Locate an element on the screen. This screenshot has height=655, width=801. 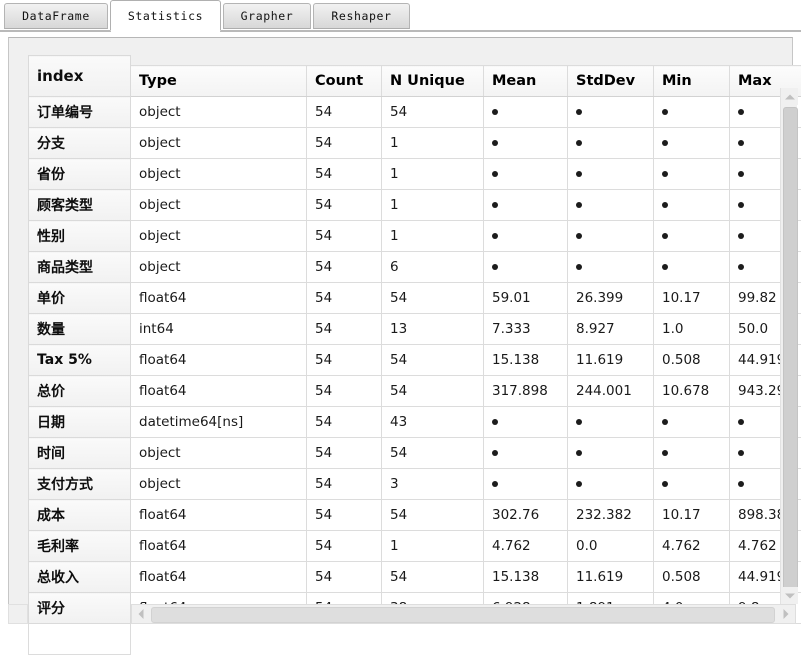
index-cell: 顾客类型 is located at coordinates (80, 205).